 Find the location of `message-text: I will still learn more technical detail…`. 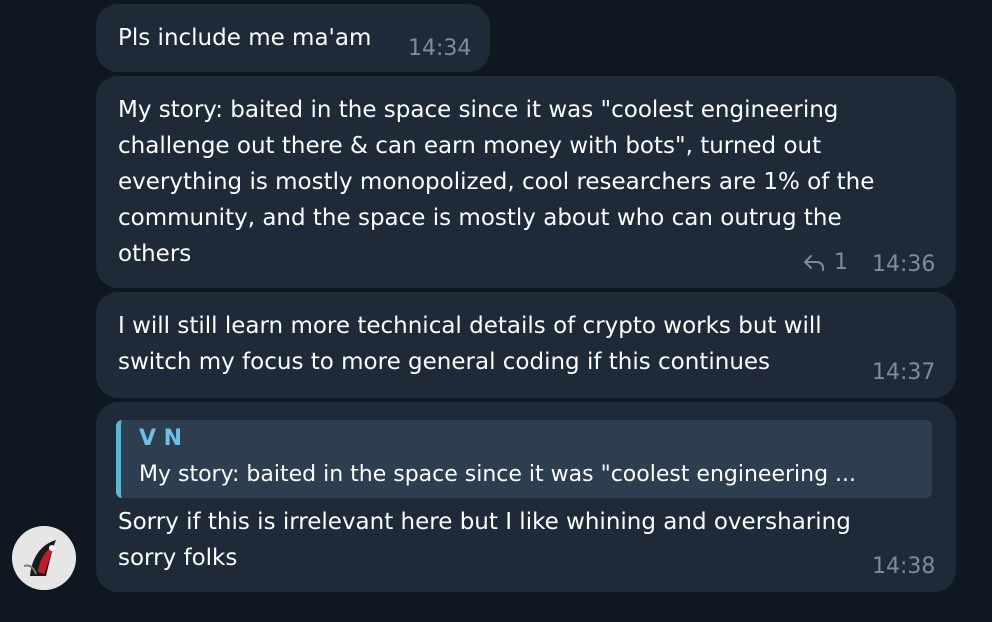

message-text: I will still learn more technical detail… is located at coordinates (470, 344).